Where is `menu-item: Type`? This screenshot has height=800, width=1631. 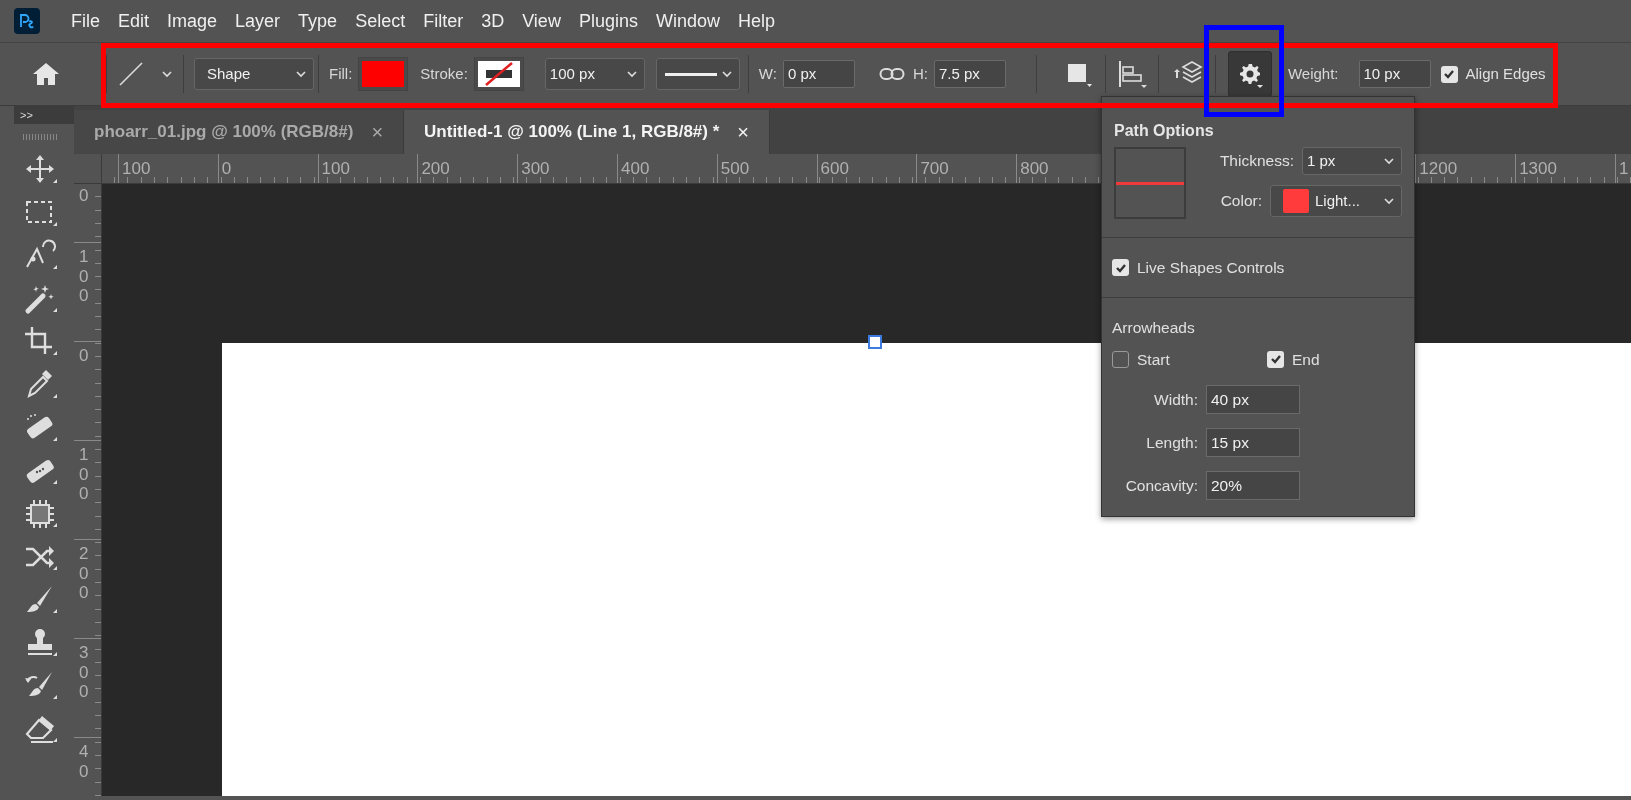 menu-item: Type is located at coordinates (318, 21).